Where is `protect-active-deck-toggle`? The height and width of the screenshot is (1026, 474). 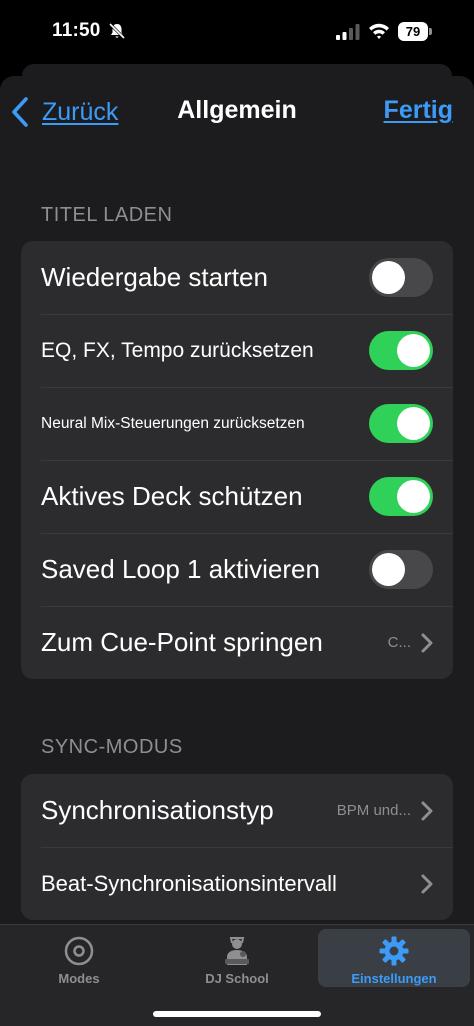 protect-active-deck-toggle is located at coordinates (401, 496).